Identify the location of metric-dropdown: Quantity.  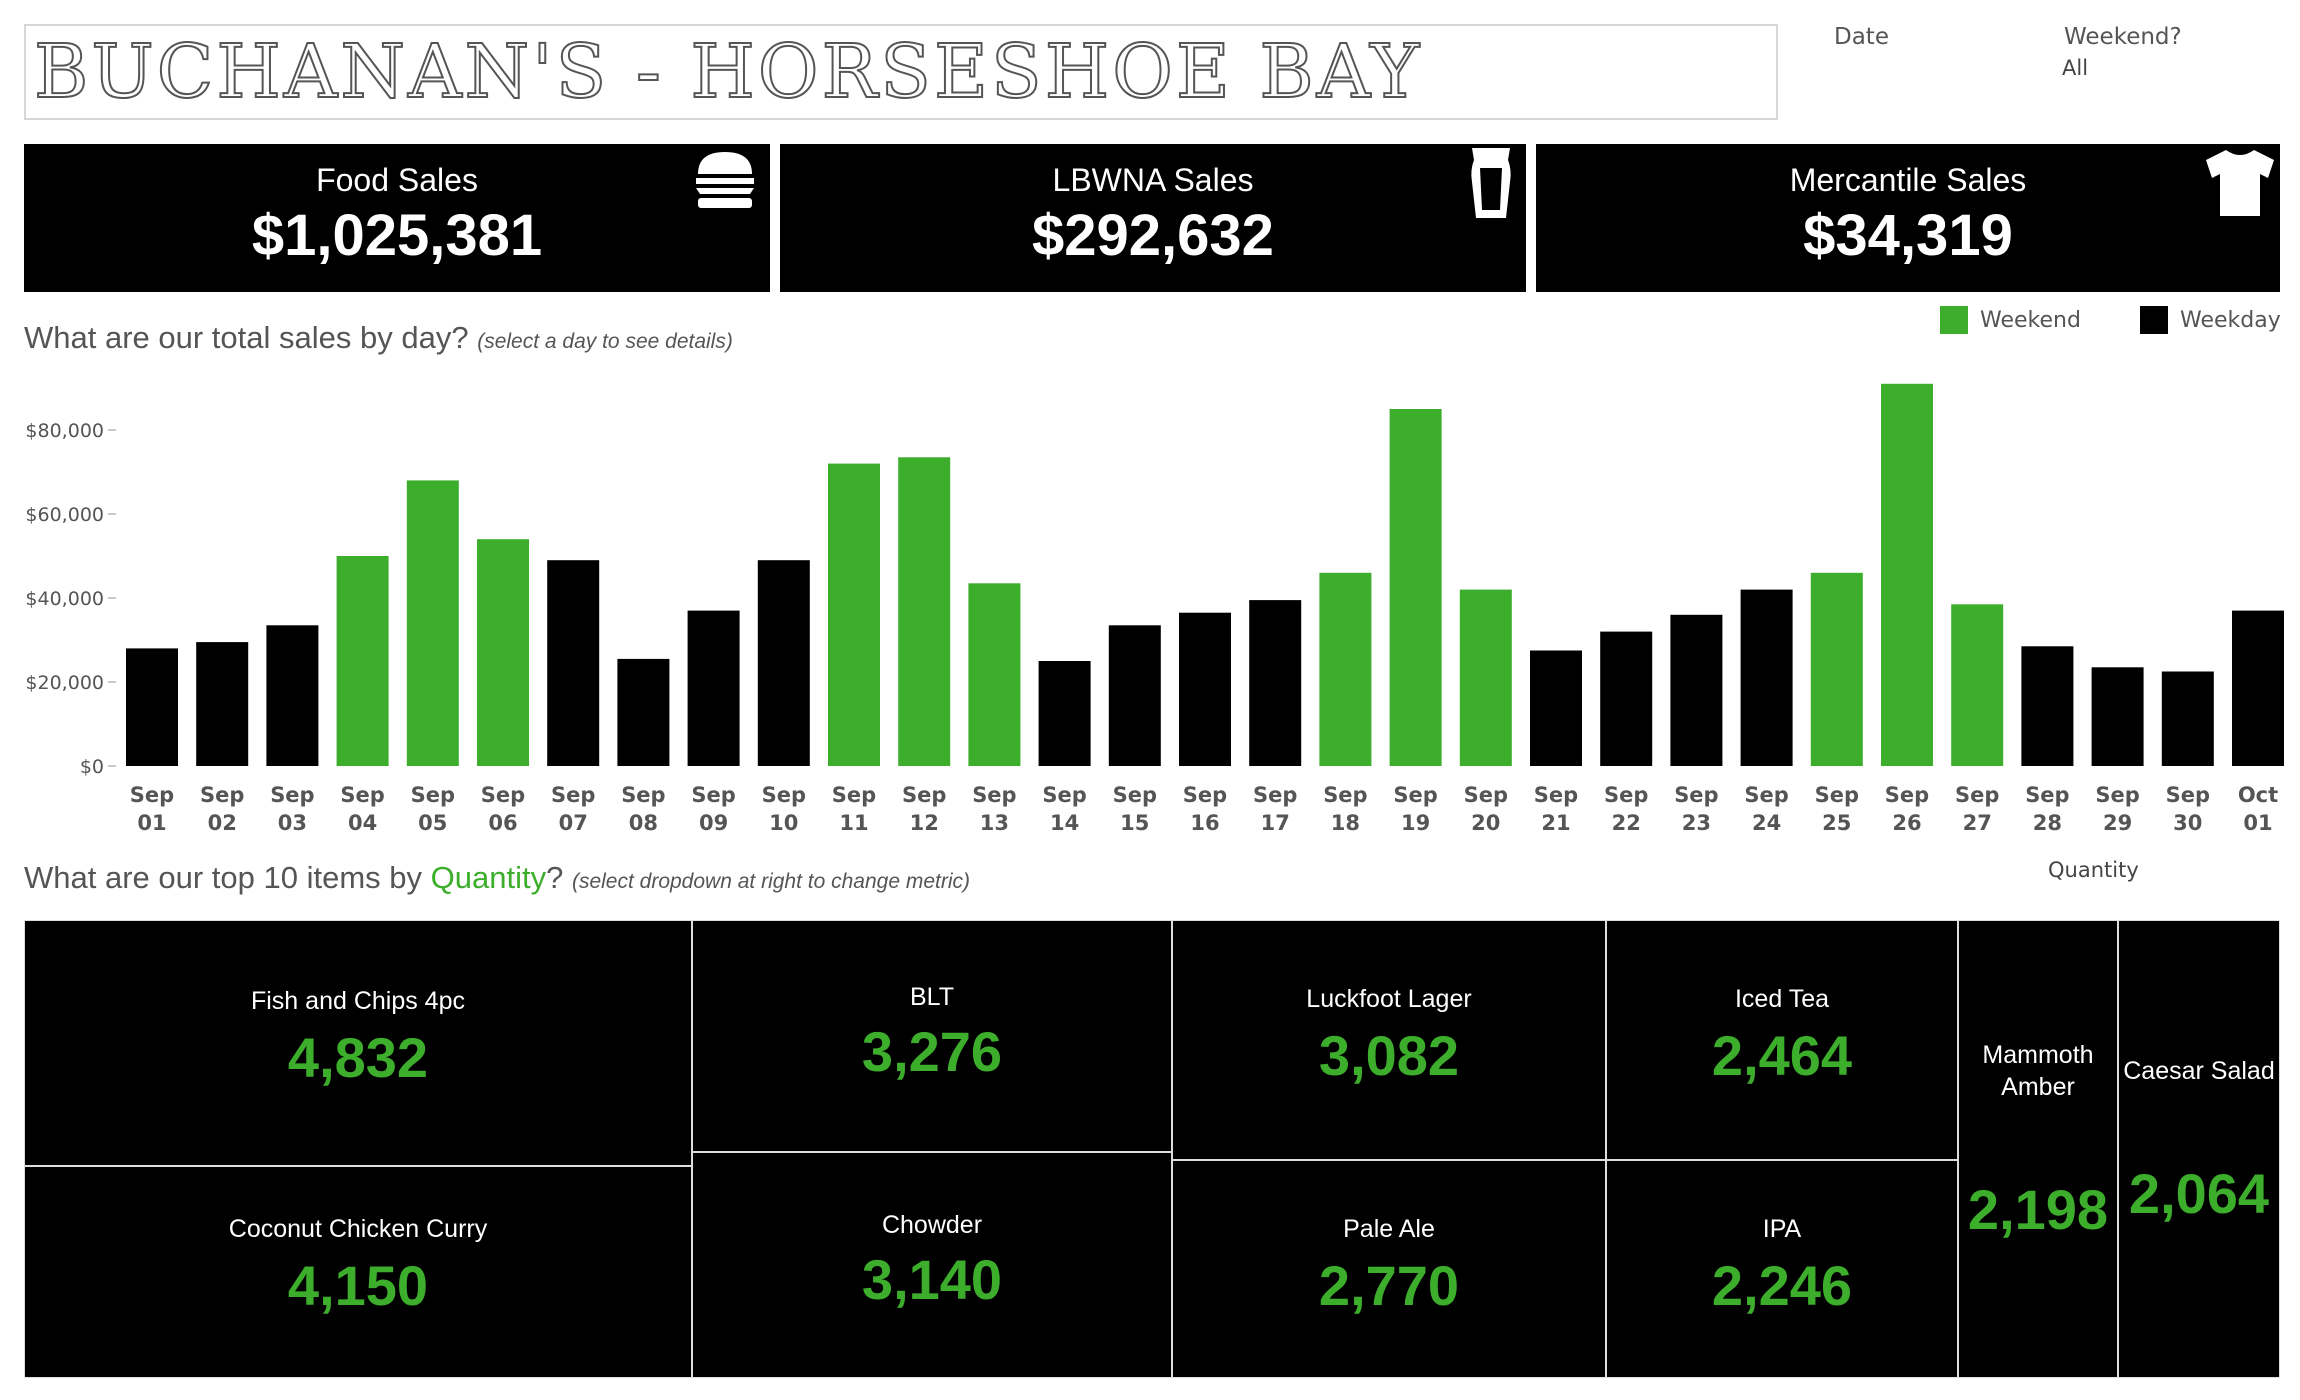
(2093, 870).